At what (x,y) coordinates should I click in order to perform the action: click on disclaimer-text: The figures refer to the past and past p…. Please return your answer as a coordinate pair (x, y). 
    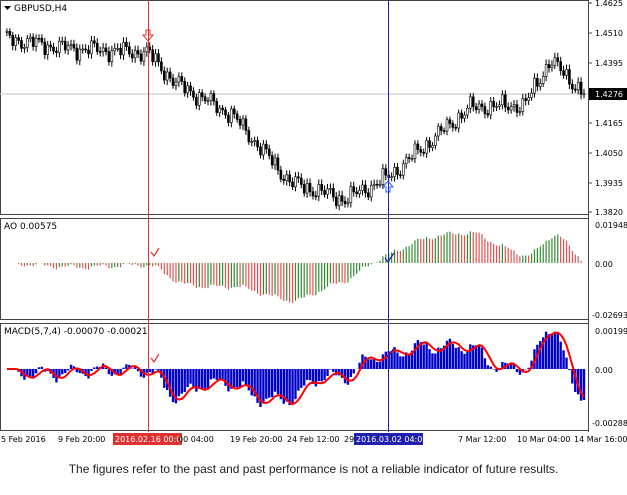
    Looking at the image, I should click on (313, 469).